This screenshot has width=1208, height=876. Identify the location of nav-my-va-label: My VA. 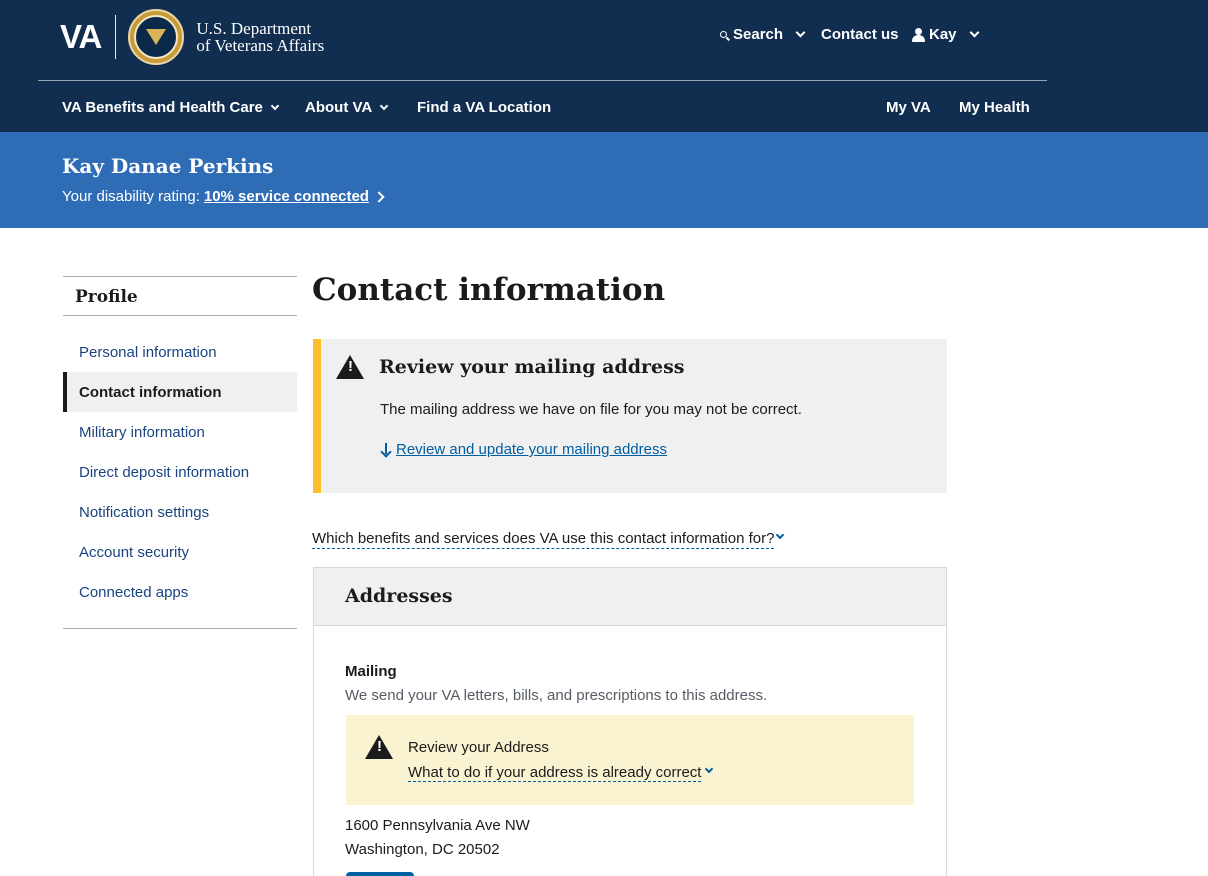
(908, 107).